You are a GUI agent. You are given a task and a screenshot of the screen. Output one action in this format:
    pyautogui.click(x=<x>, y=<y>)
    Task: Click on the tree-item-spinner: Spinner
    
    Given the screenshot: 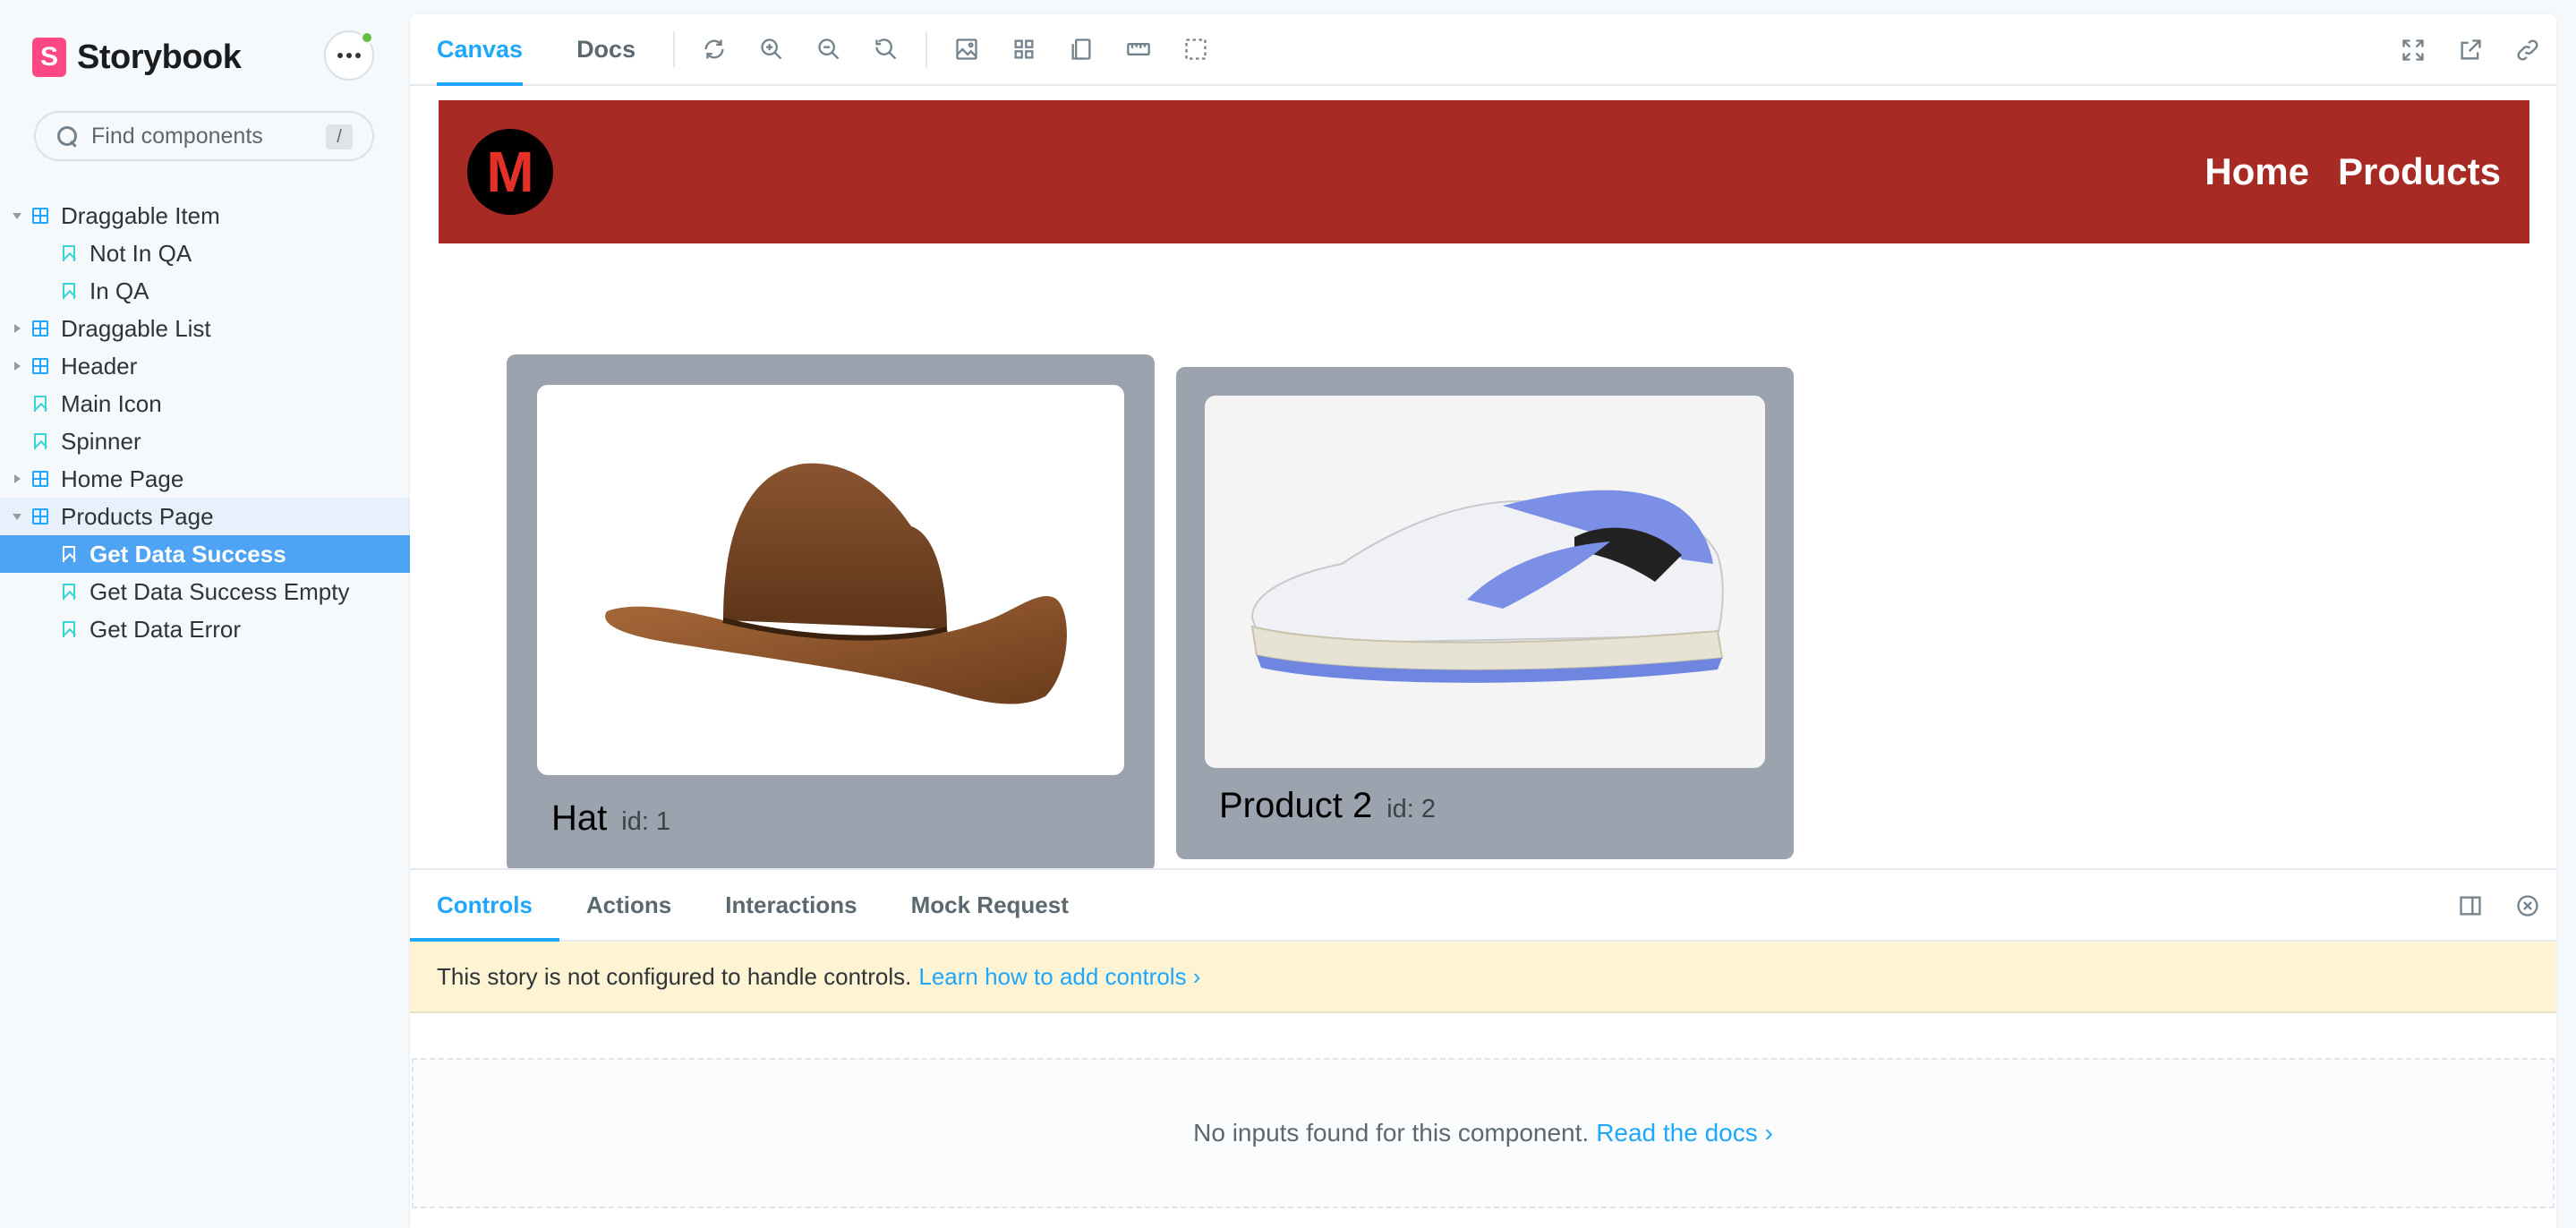 What is the action you would take?
    pyautogui.click(x=205, y=441)
    